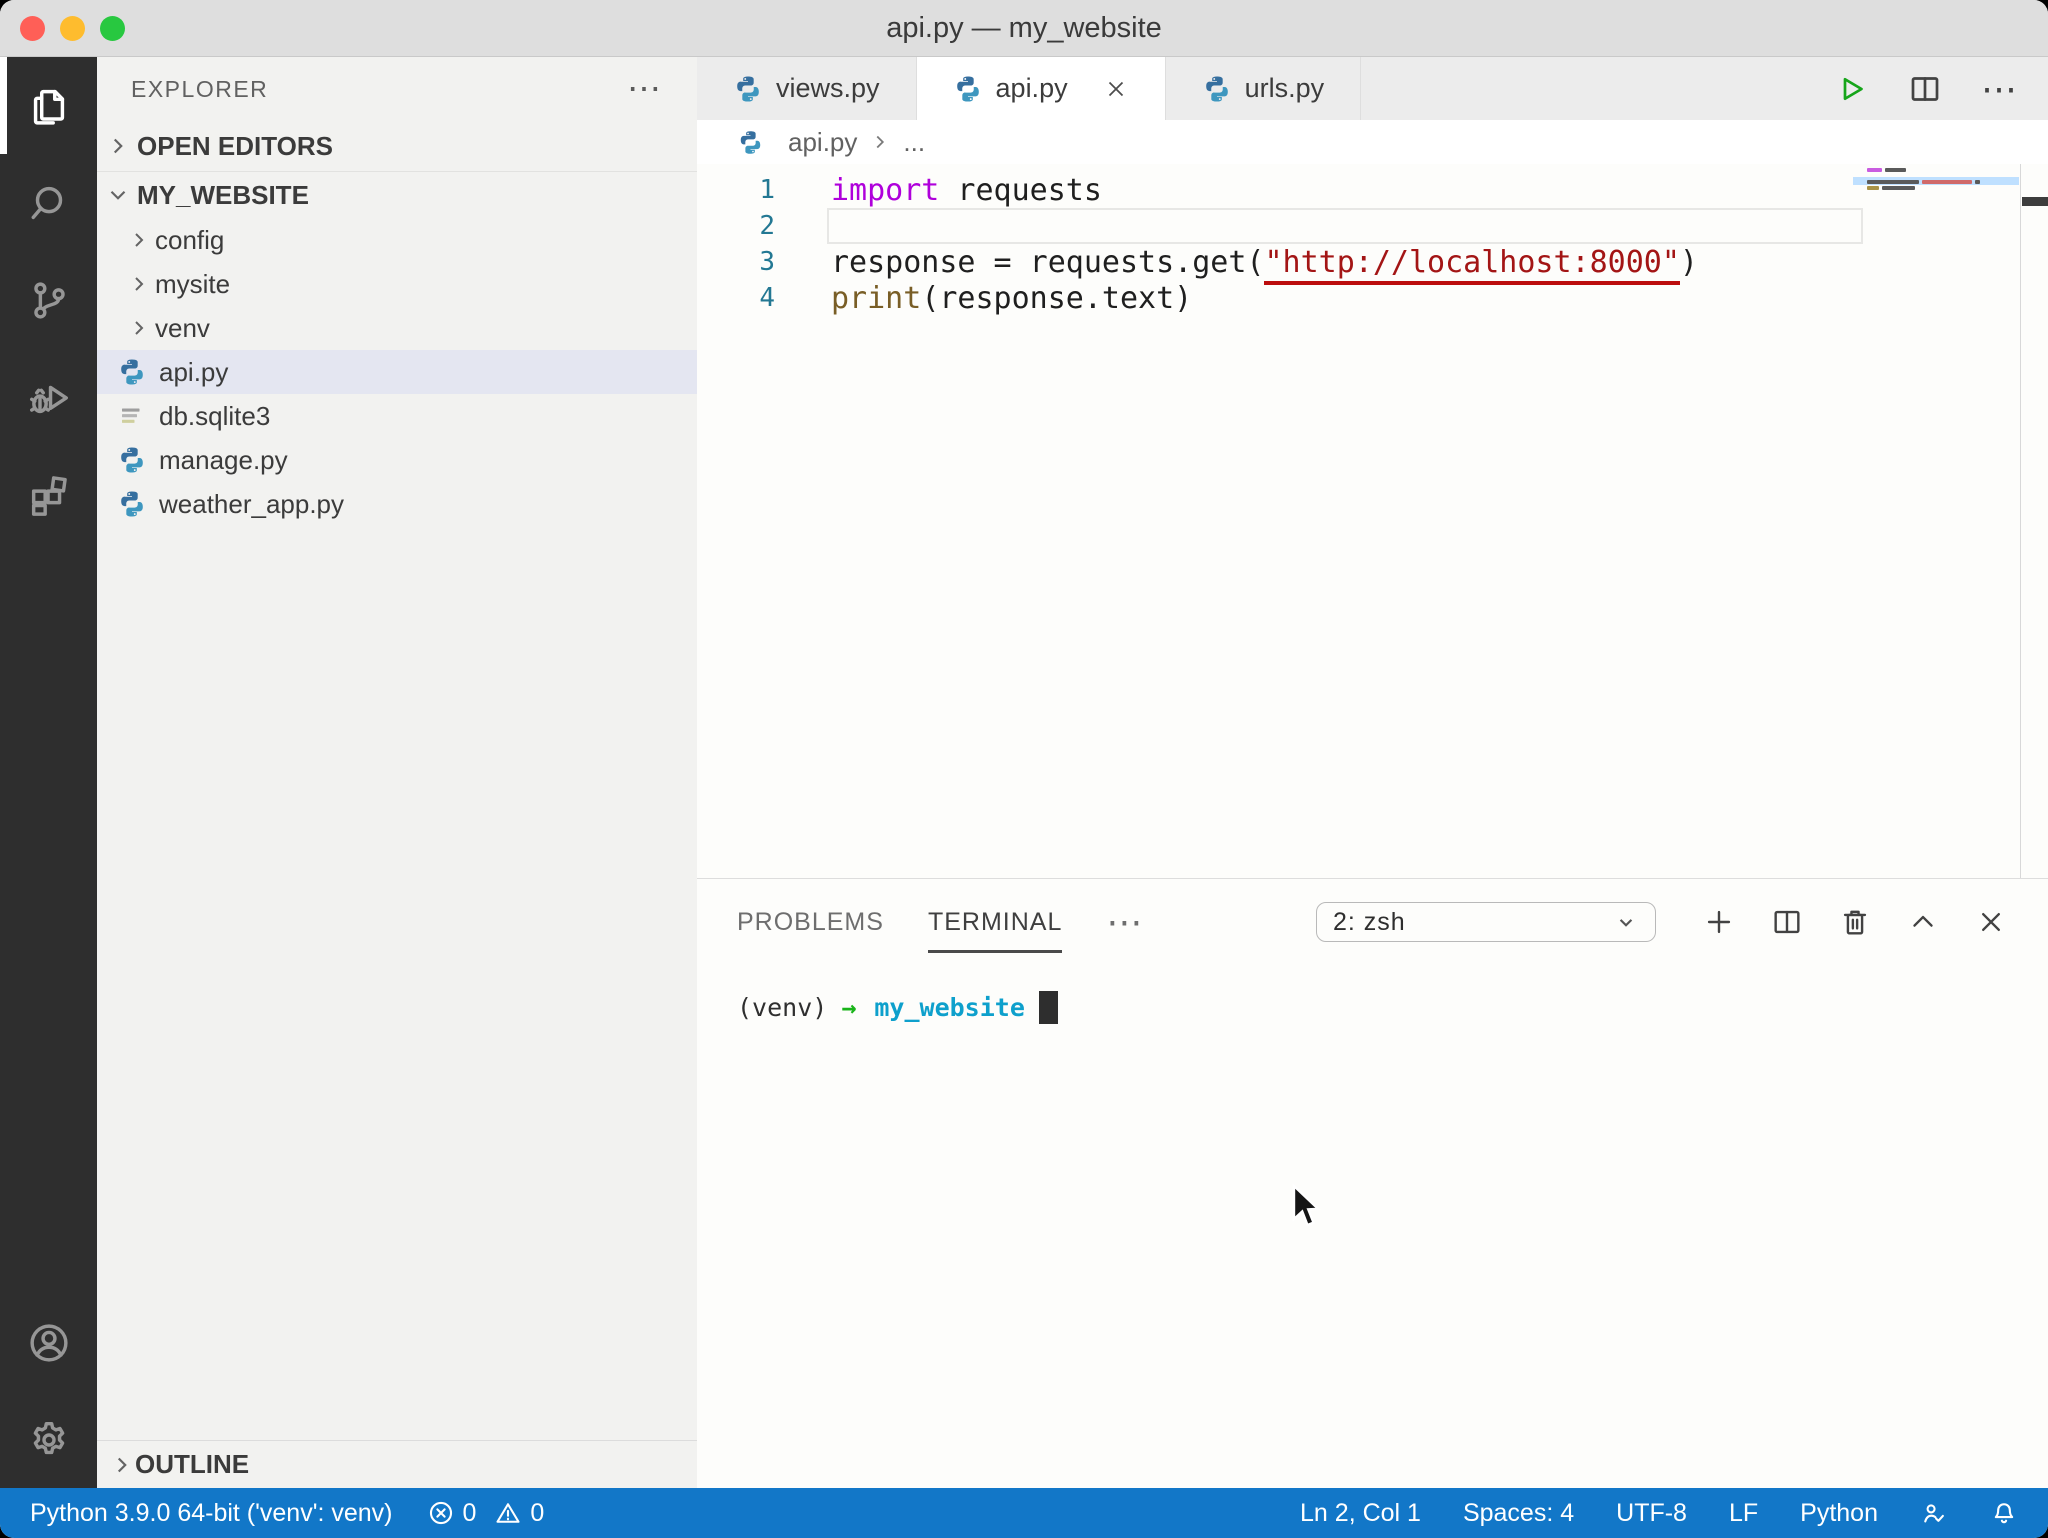 Image resolution: width=2048 pixels, height=1538 pixels. What do you see at coordinates (1651, 1513) in the screenshot?
I see `encoding-item: UTF-8` at bounding box center [1651, 1513].